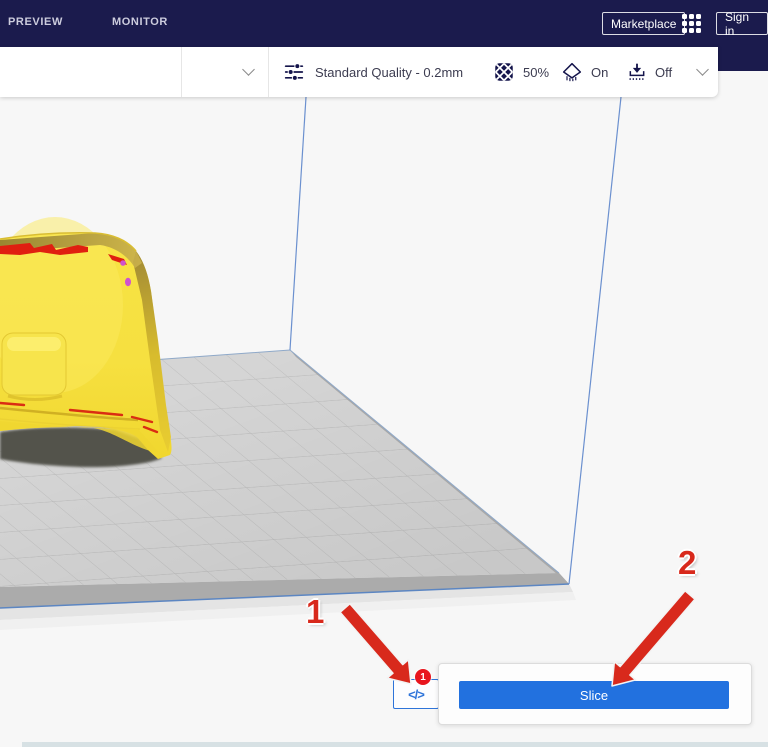  I want to click on adhesion-icon, so click(637, 71).